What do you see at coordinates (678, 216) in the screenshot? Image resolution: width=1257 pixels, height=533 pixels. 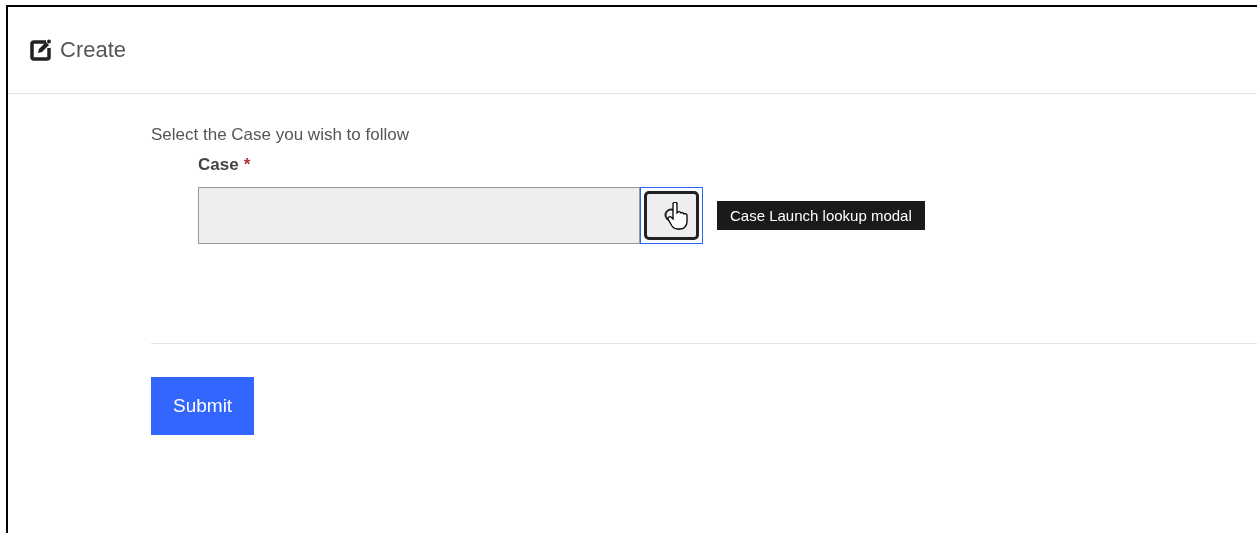 I see `hand-cursor-icon` at bounding box center [678, 216].